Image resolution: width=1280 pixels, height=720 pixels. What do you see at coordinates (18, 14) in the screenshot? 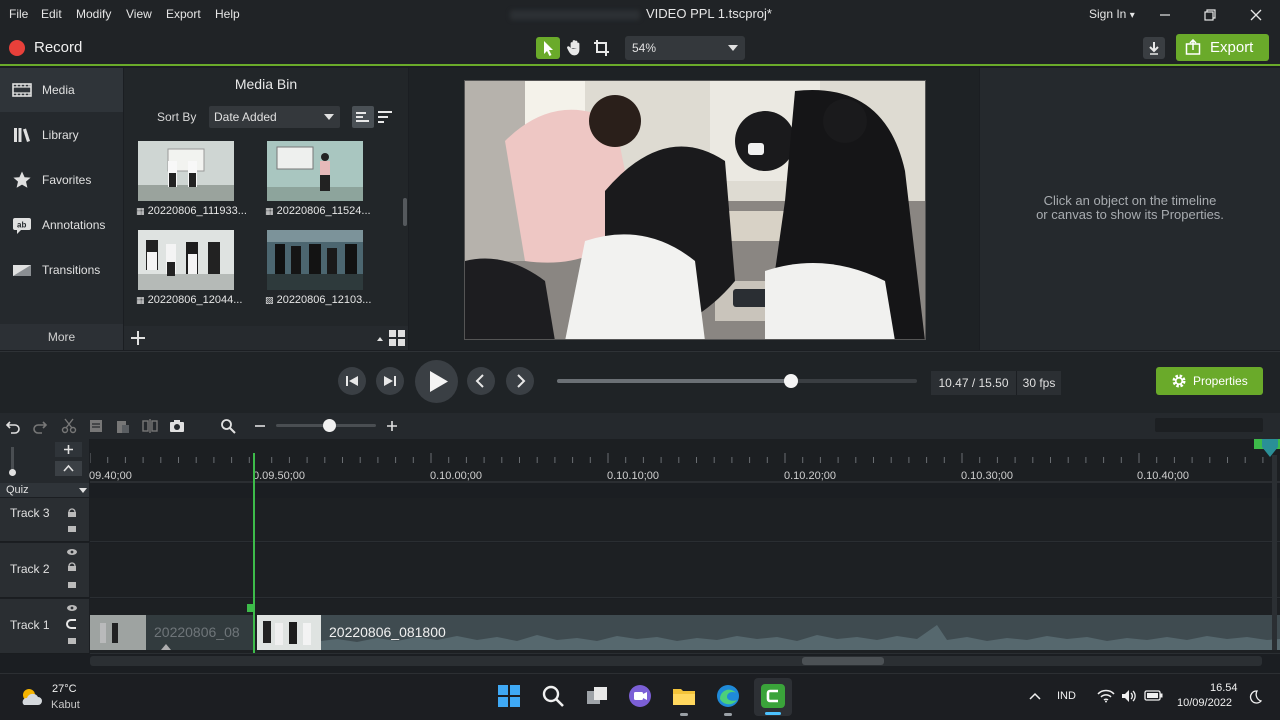
I see `menu-file: File` at bounding box center [18, 14].